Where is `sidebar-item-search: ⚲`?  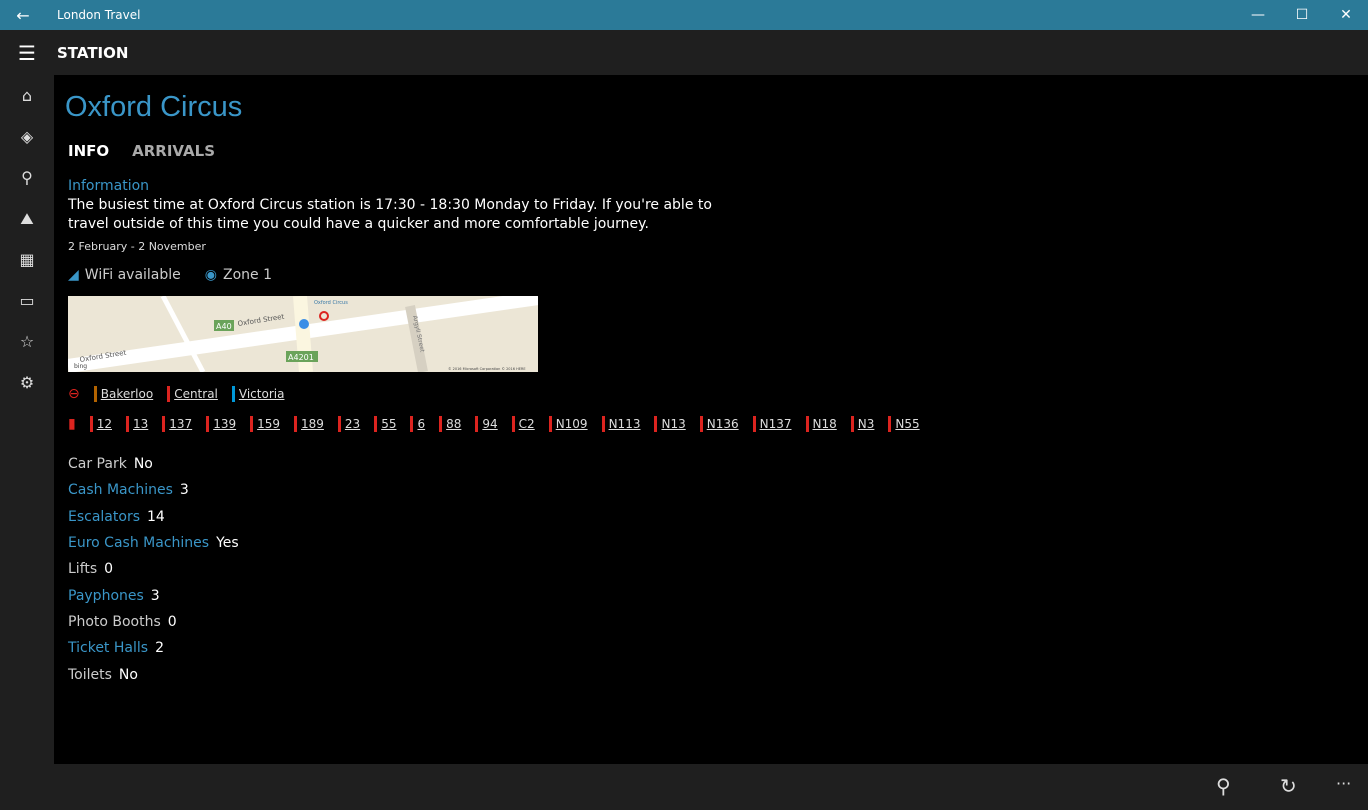 sidebar-item-search: ⚲ is located at coordinates (27, 177).